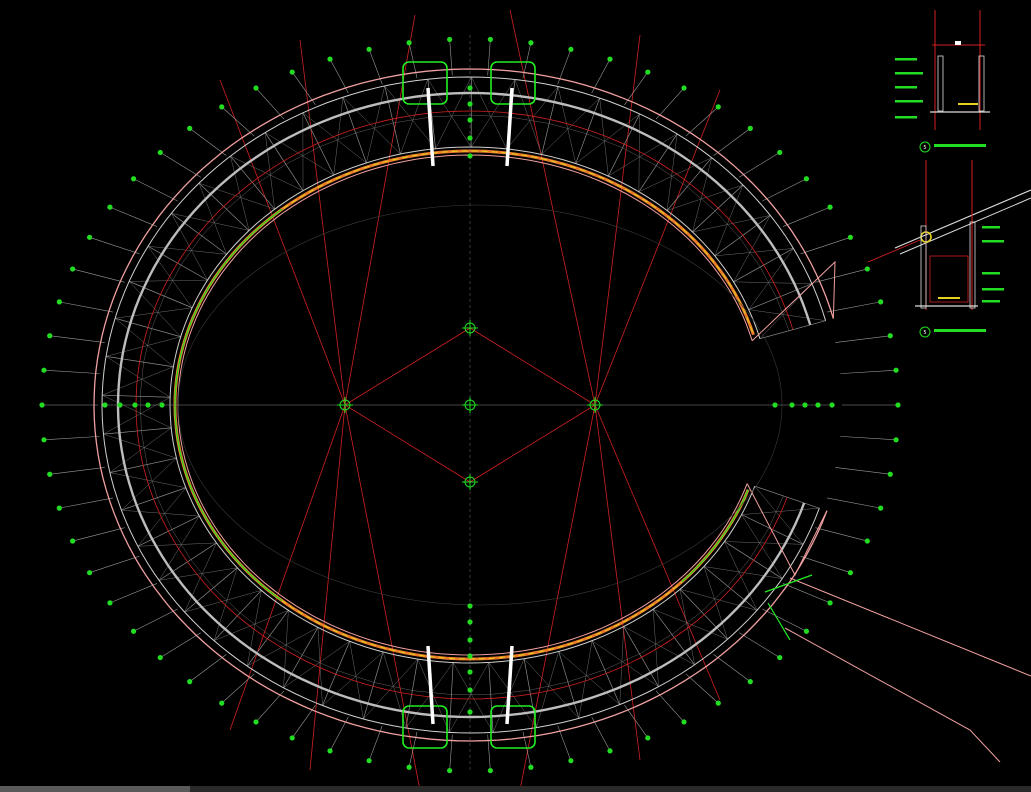 This screenshot has height=792, width=1031. I want to click on status-bar-segment, so click(95, 789).